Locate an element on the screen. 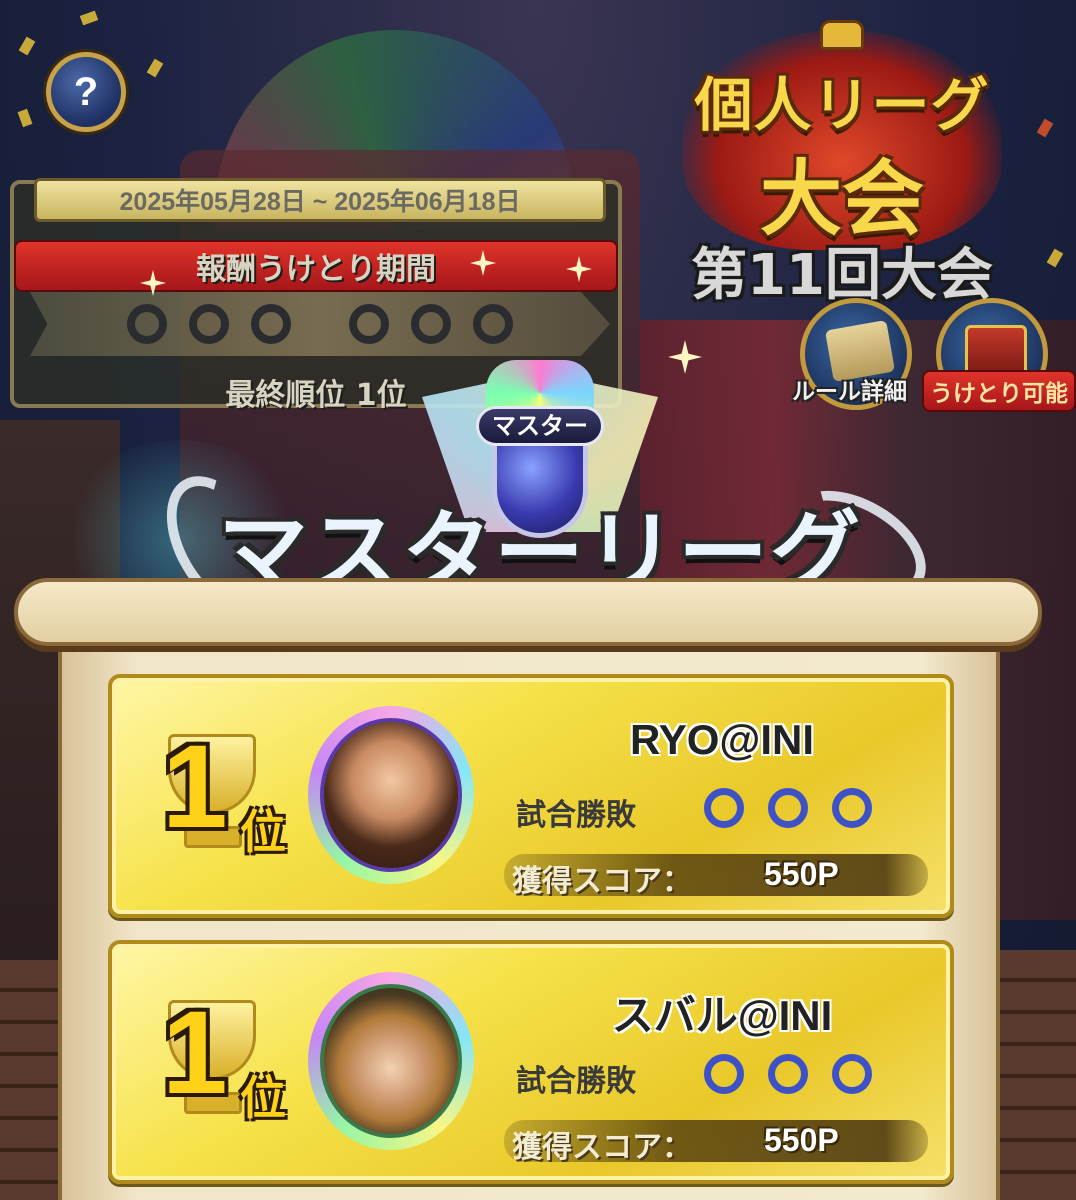 This screenshot has height=1200, width=1076. scroll-header is located at coordinates (528, 612).